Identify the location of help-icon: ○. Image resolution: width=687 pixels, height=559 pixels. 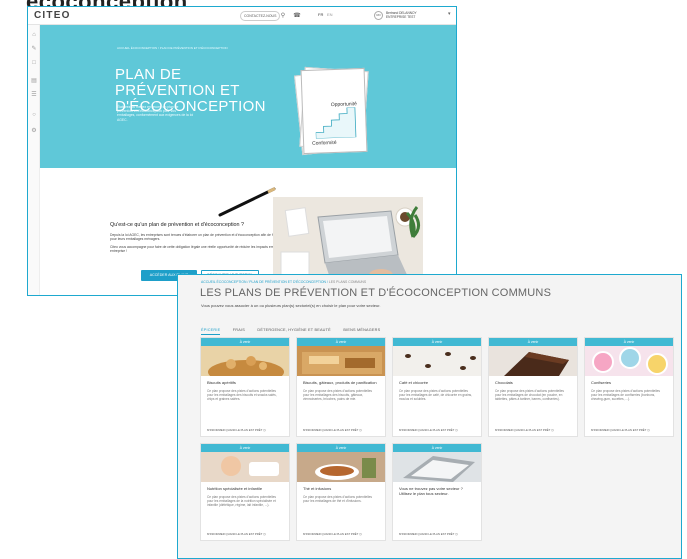
(34, 115).